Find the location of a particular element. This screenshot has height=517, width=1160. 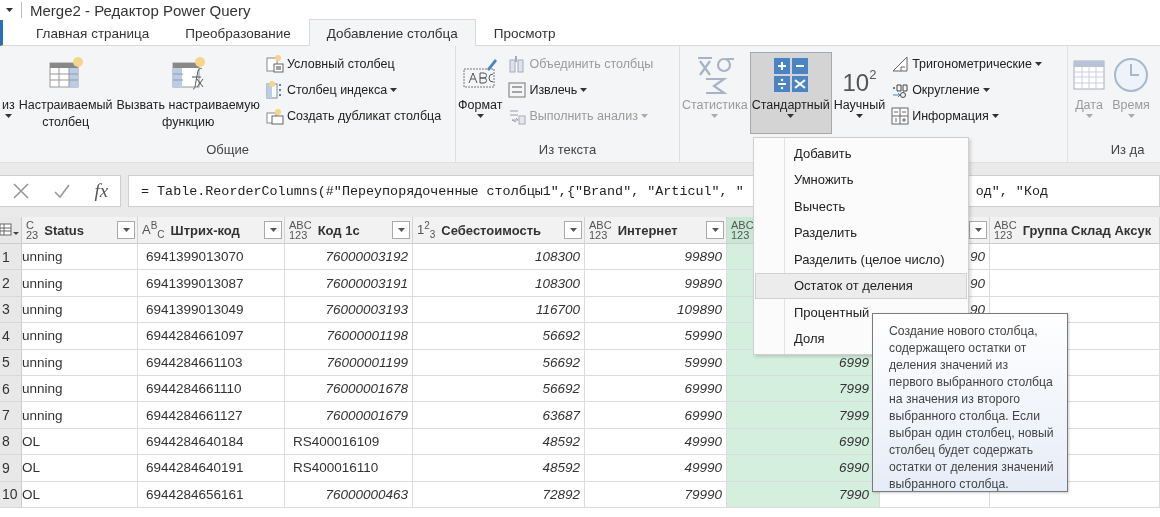

table-cell: 76000001199 is located at coordinates (349, 362).